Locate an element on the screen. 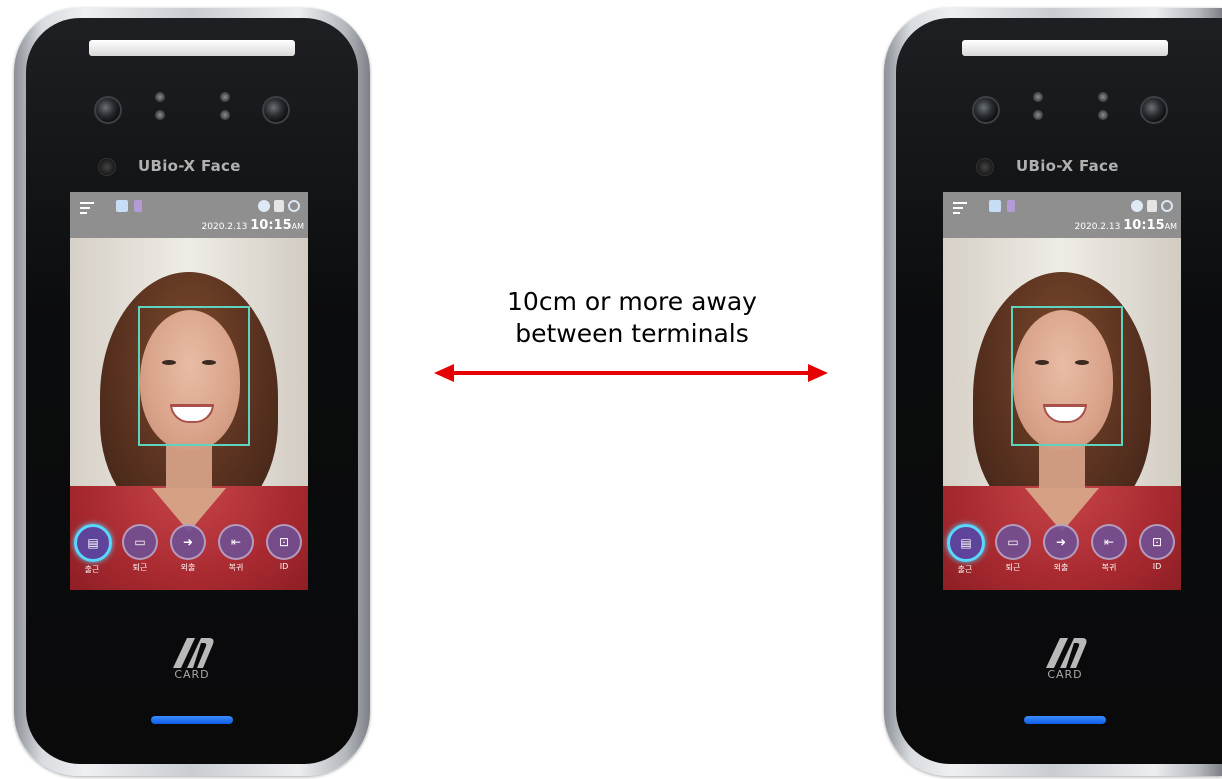 Image resolution: width=1222 pixels, height=779 pixels. distance-double-arrow is located at coordinates (631, 373).